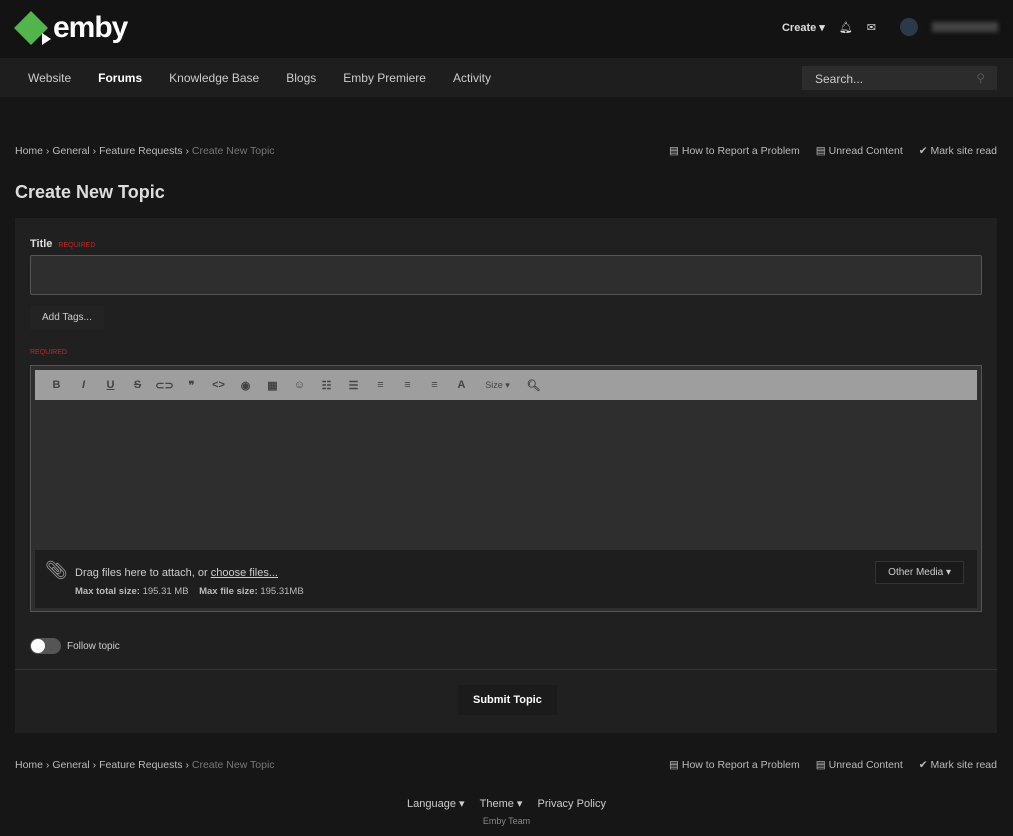 The image size is (1013, 836). Describe the element at coordinates (71, 28) in the screenshot. I see `emby-logo: emby` at that location.